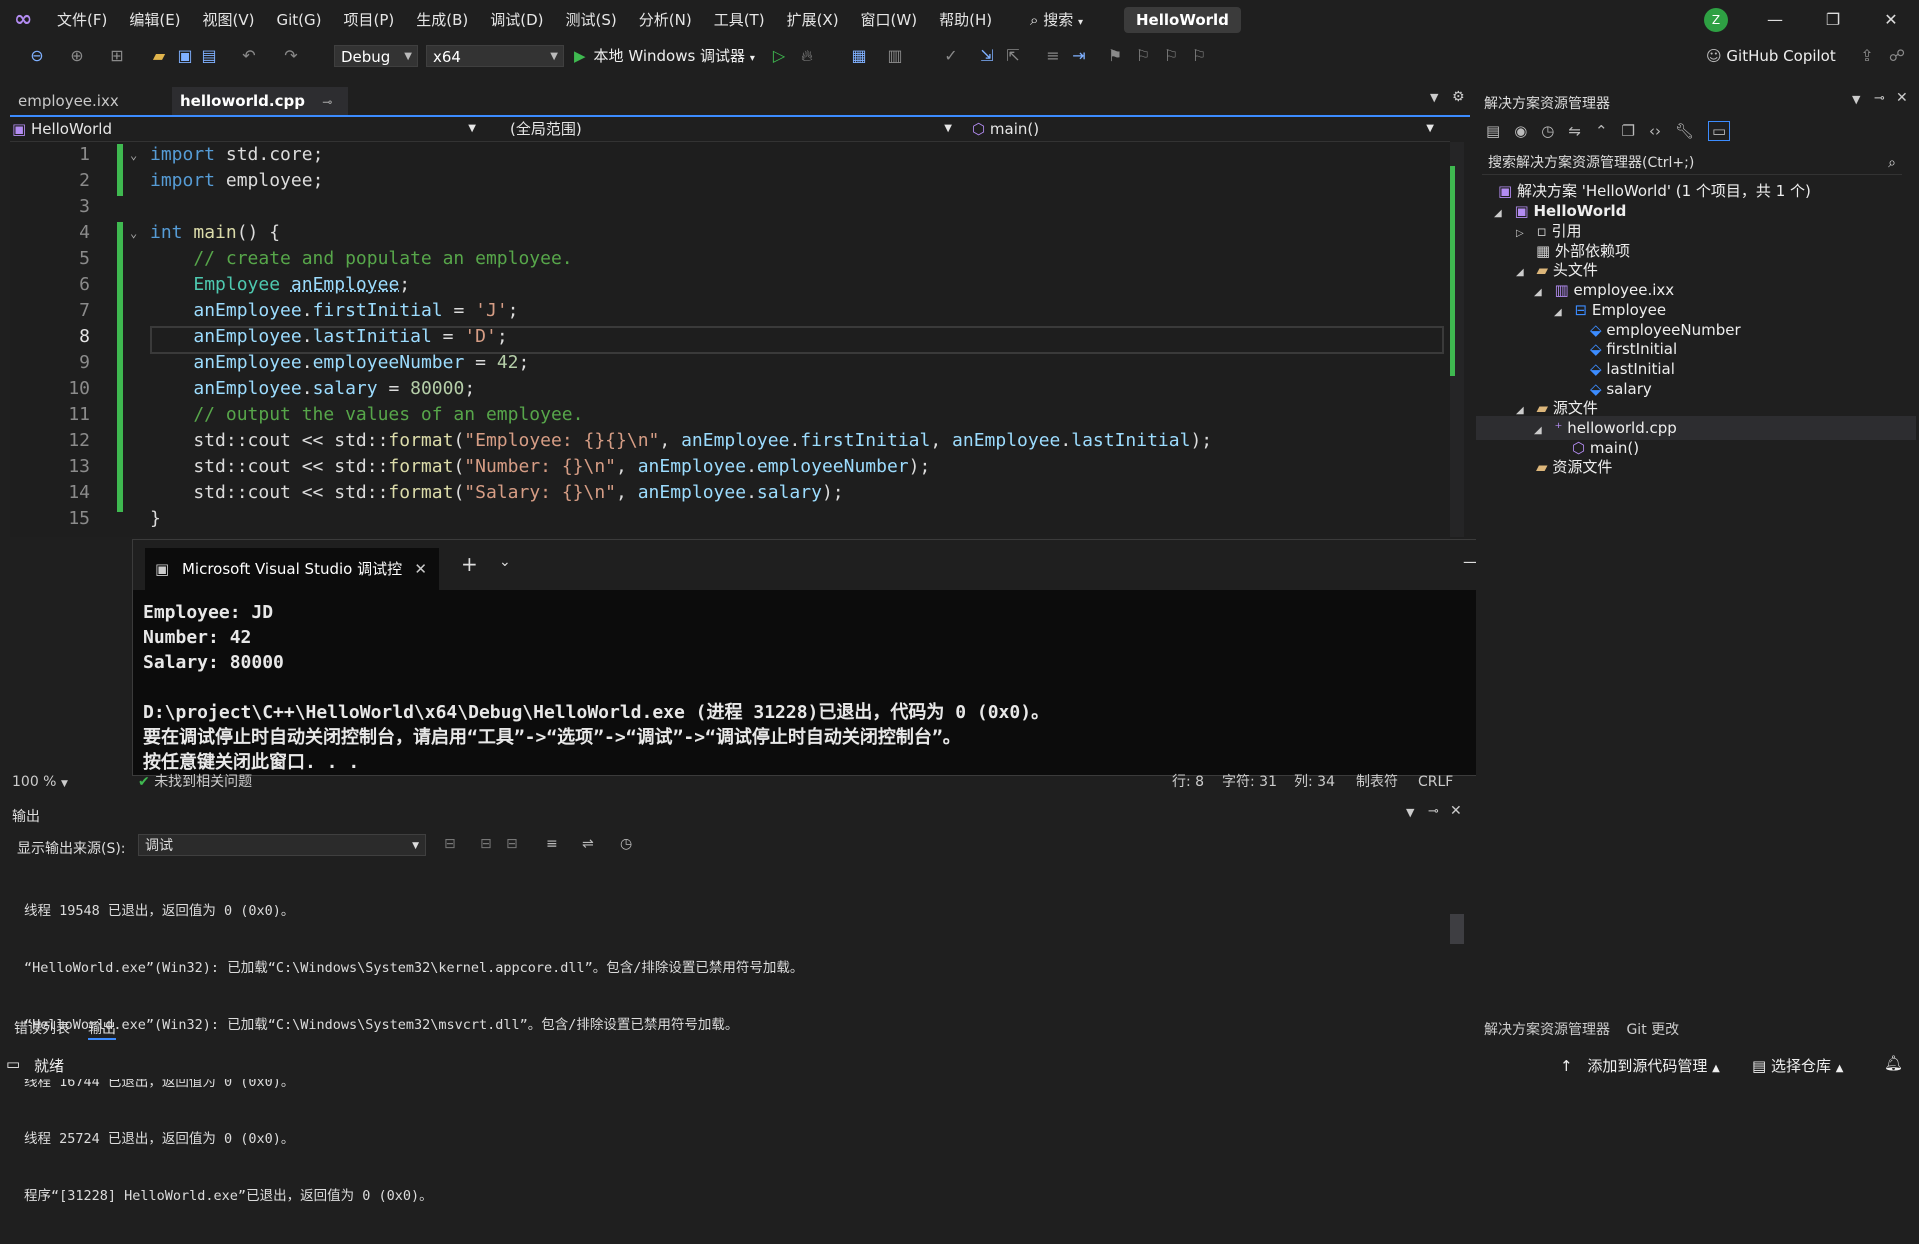 This screenshot has height=1244, width=1919. I want to click on line-indicator: 行: 8, so click(1188, 782).